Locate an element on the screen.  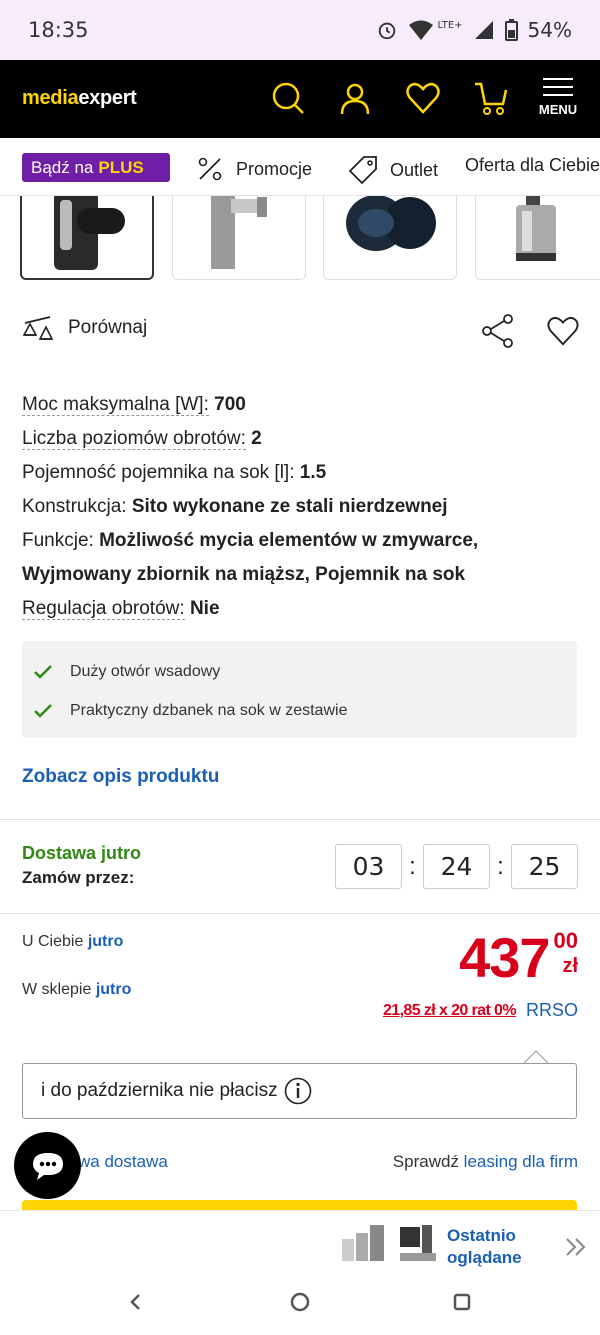
countdown-timer: 03 : 24 : 25 is located at coordinates (456, 866).